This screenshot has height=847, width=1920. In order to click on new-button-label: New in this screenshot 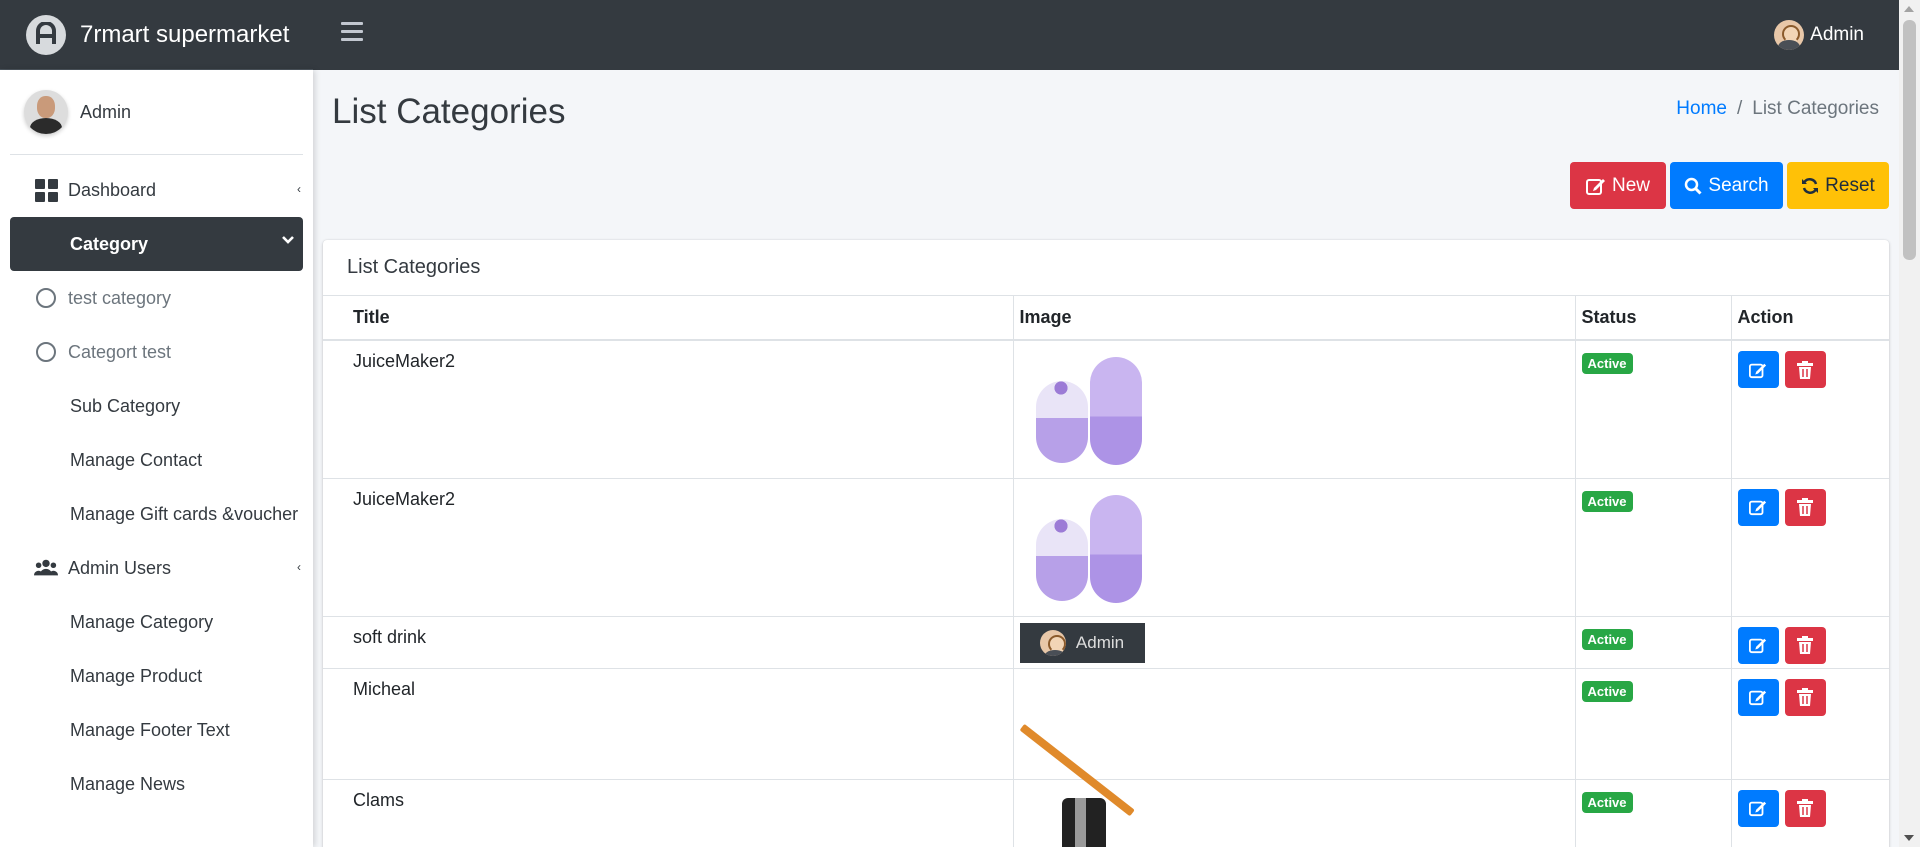, I will do `click(1630, 185)`.